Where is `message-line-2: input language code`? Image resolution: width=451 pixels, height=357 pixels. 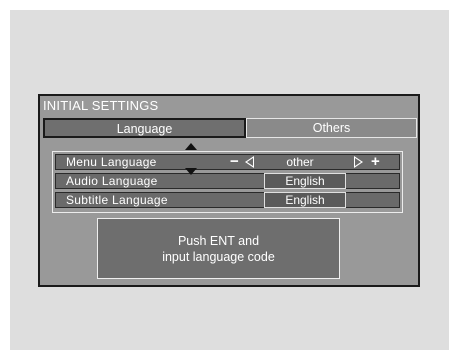 message-line-2: input language code is located at coordinates (218, 257).